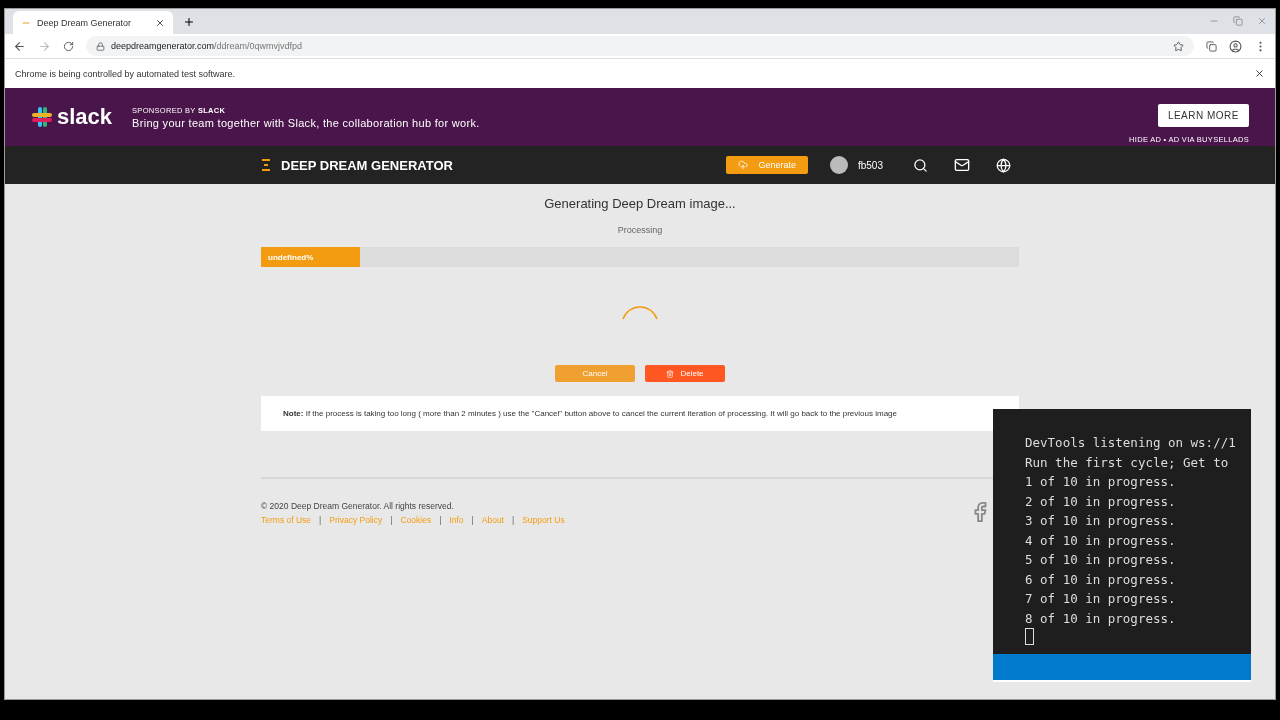 This screenshot has height=720, width=1280. What do you see at coordinates (1101, 482) in the screenshot?
I see `terminal-line: 1 of 10 in progress.` at bounding box center [1101, 482].